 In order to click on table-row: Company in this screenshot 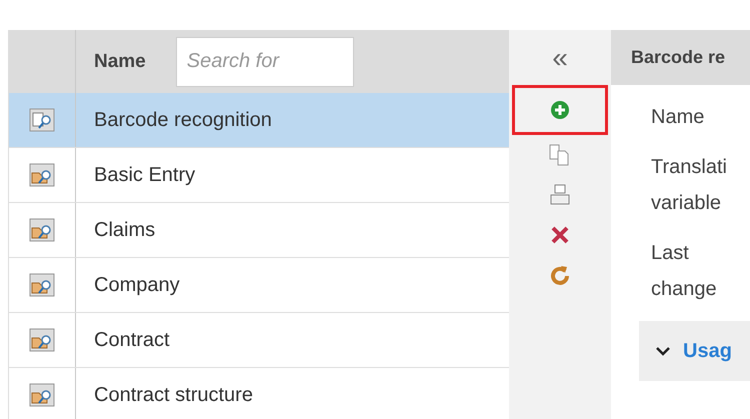, I will do `click(259, 285)`.